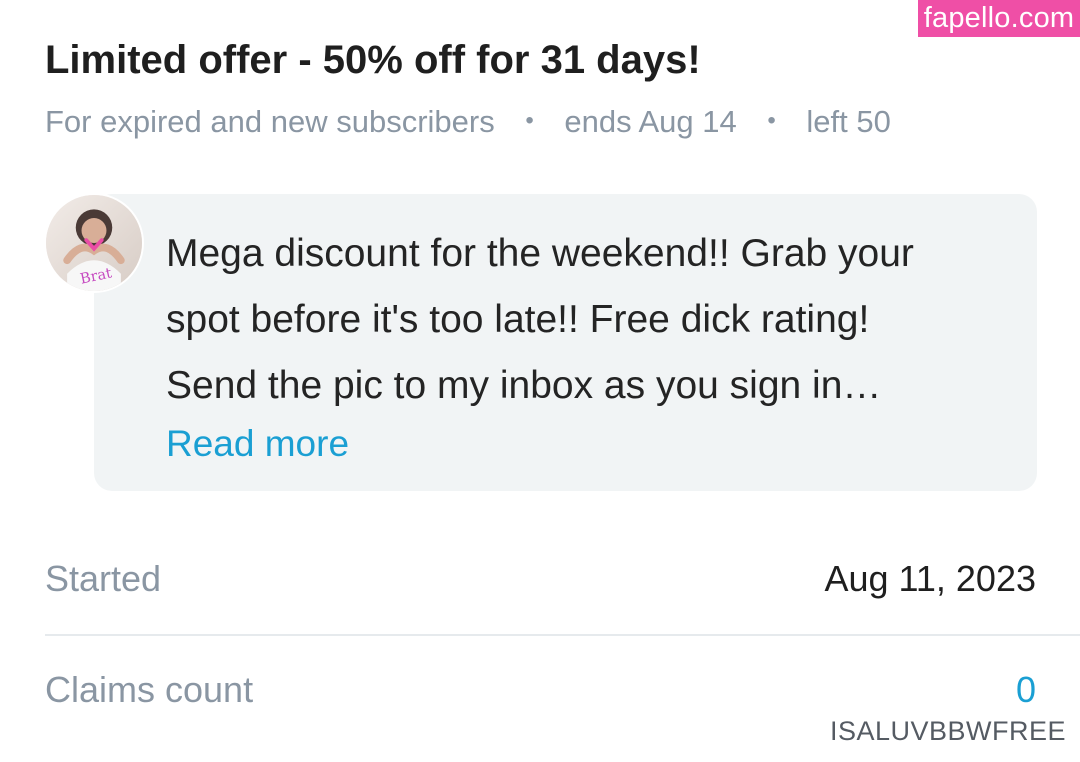 This screenshot has width=1080, height=762. What do you see at coordinates (562, 635) in the screenshot?
I see `row-divider` at bounding box center [562, 635].